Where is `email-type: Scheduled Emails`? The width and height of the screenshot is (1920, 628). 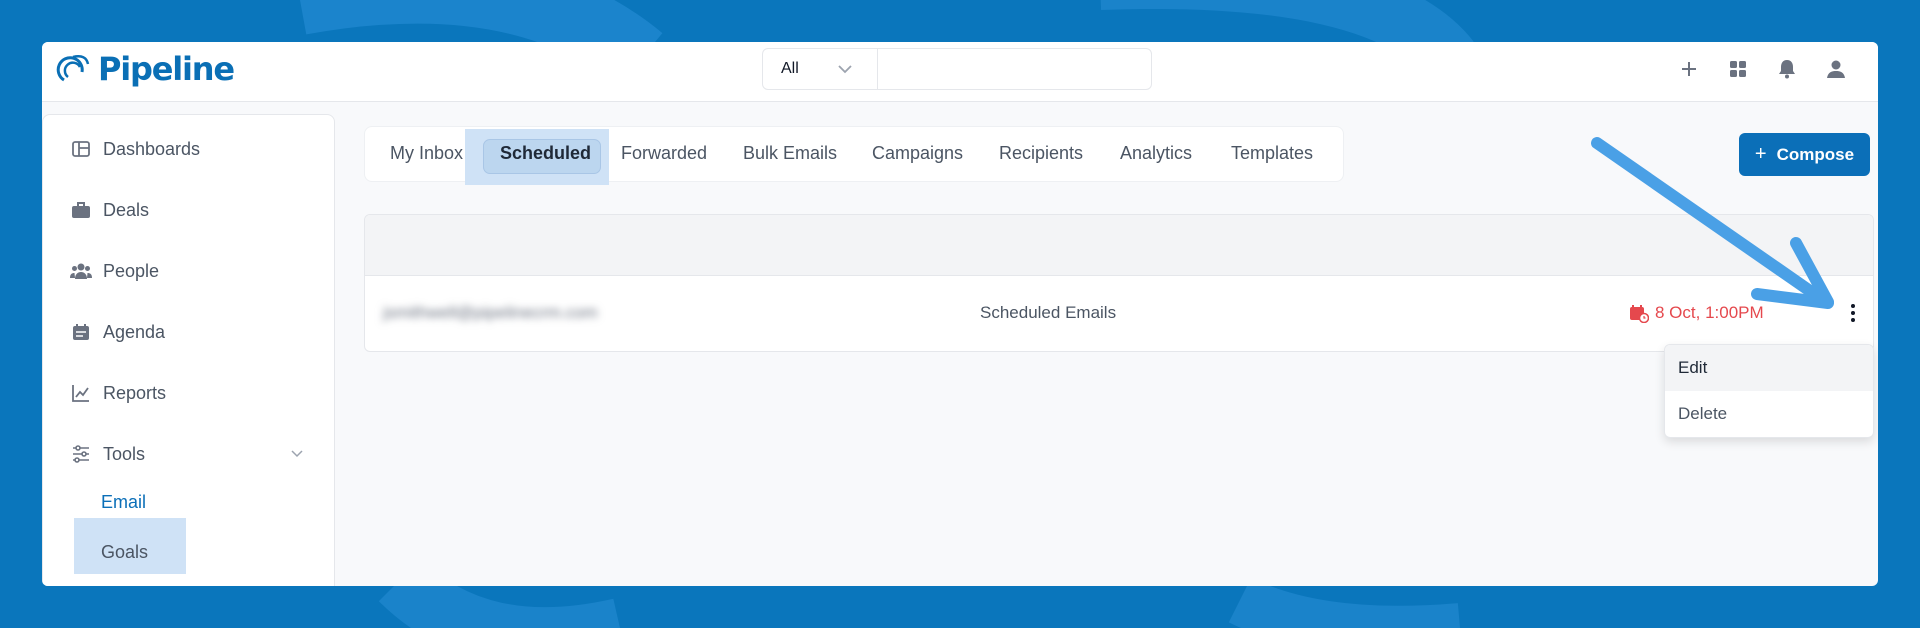 email-type: Scheduled Emails is located at coordinates (1048, 312).